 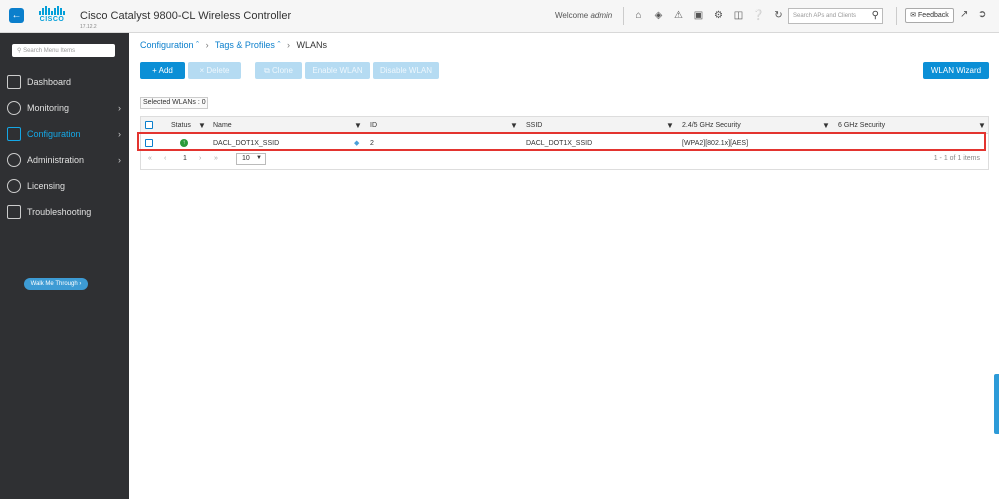 What do you see at coordinates (14, 212) in the screenshot?
I see `troubleshooting-icon` at bounding box center [14, 212].